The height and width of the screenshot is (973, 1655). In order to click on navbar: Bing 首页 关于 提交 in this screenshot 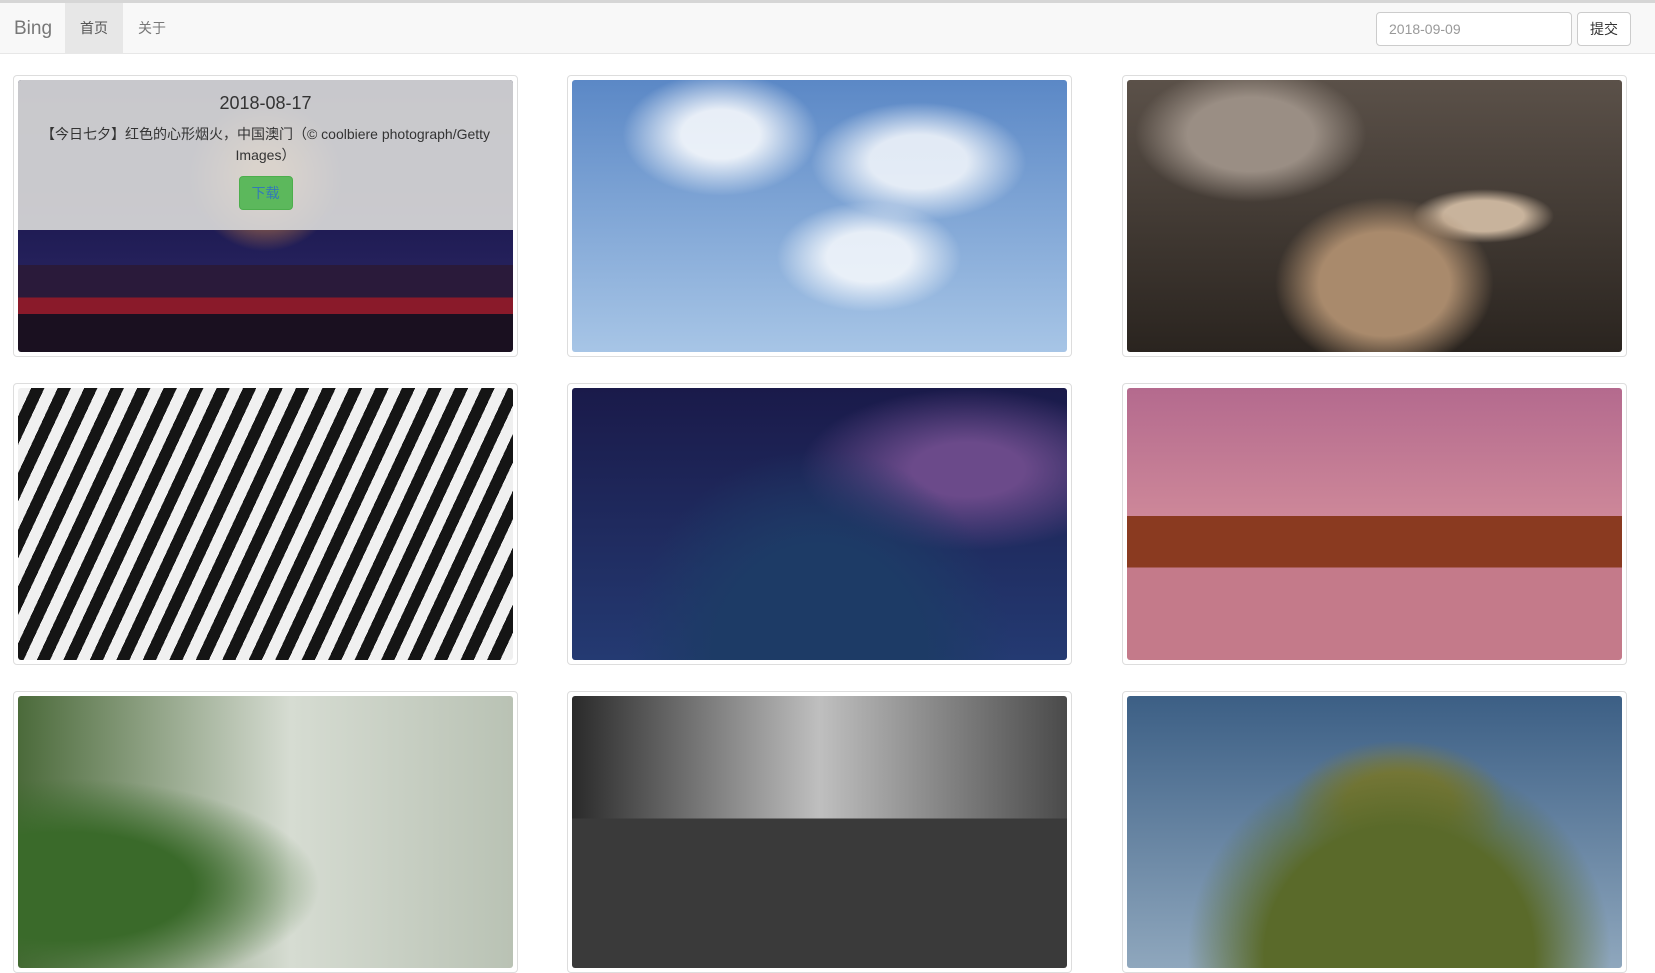, I will do `click(827, 28)`.